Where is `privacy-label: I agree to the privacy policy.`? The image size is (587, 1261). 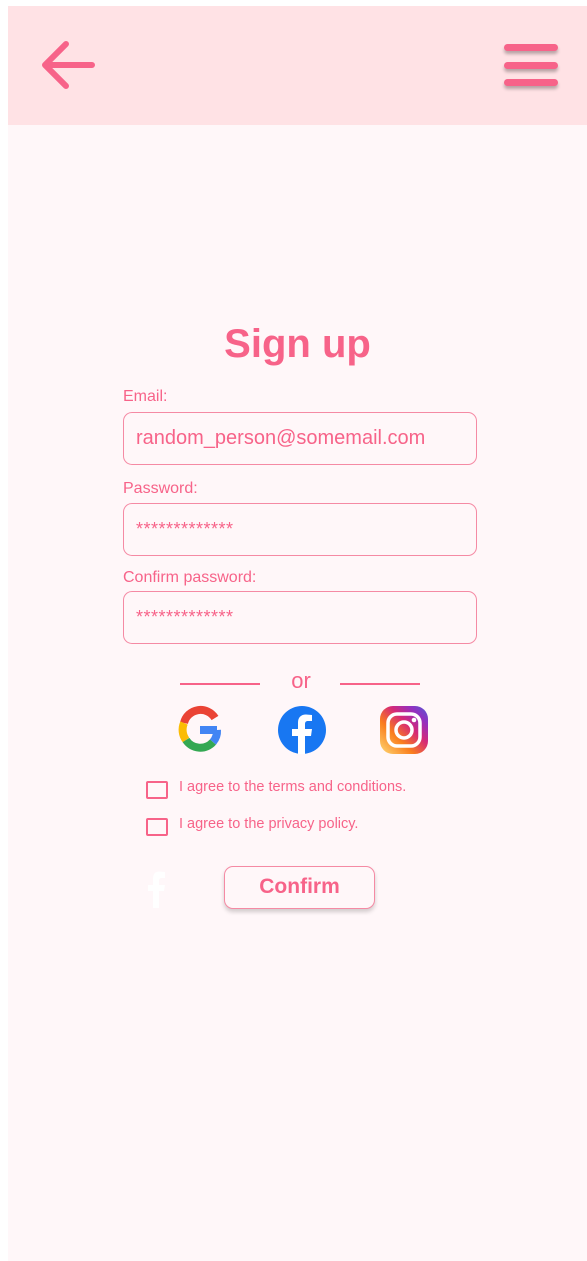
privacy-label: I agree to the privacy policy. is located at coordinates (269, 824).